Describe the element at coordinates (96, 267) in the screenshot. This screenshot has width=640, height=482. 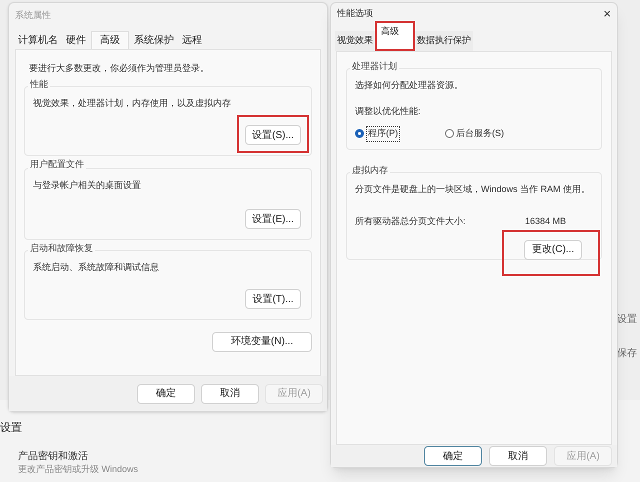
I see `group-description: 系统启动、系统故障和调试信息` at that location.